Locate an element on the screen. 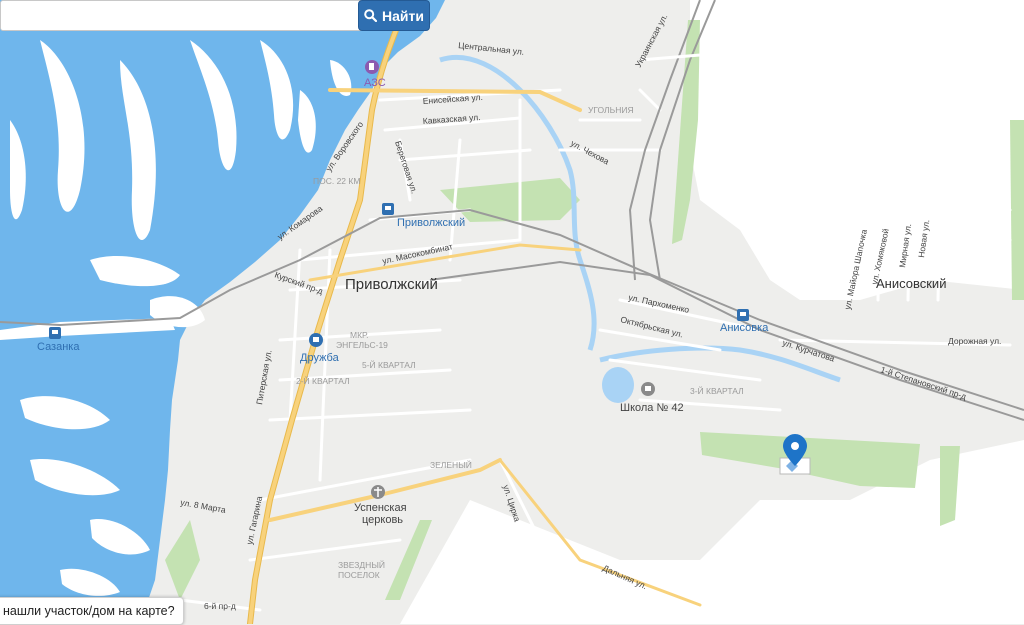 Image resolution: width=1024 pixels, height=625 pixels. district-label-kv3: 3-Й КВАРТАЛ is located at coordinates (717, 390).